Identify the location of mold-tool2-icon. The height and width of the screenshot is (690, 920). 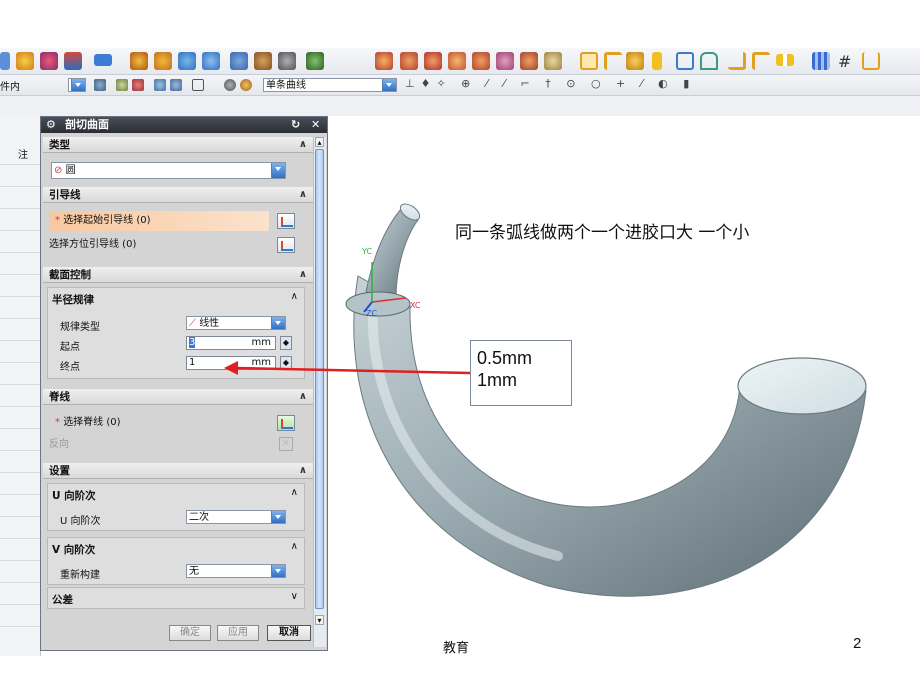
(409, 61).